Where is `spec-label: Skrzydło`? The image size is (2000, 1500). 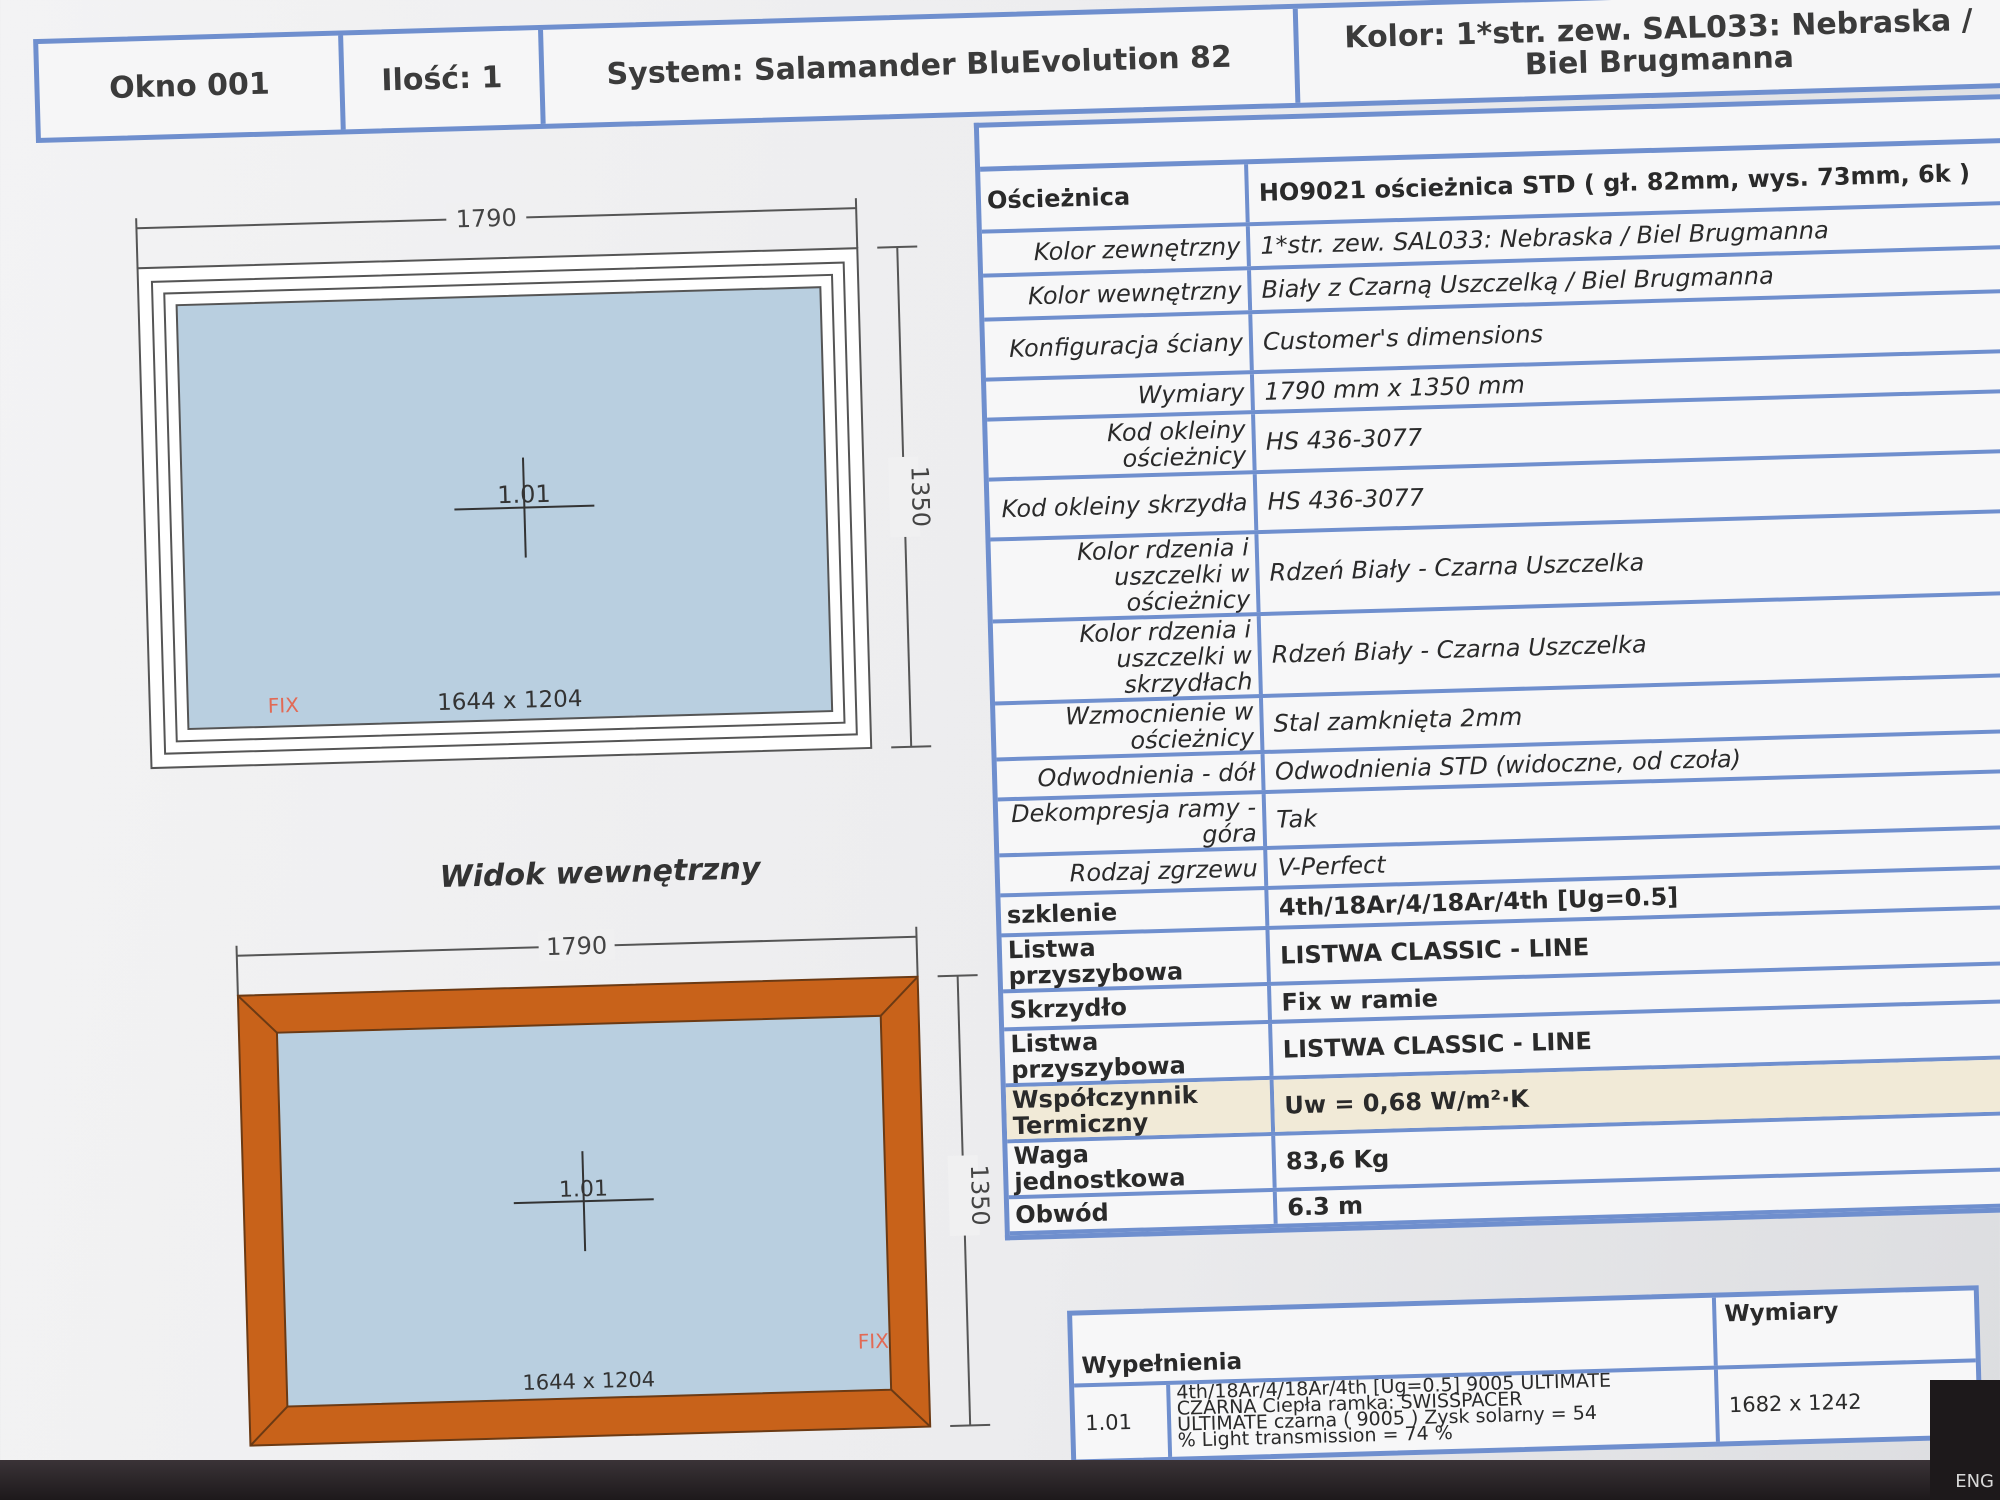 spec-label: Skrzydło is located at coordinates (1137, 1006).